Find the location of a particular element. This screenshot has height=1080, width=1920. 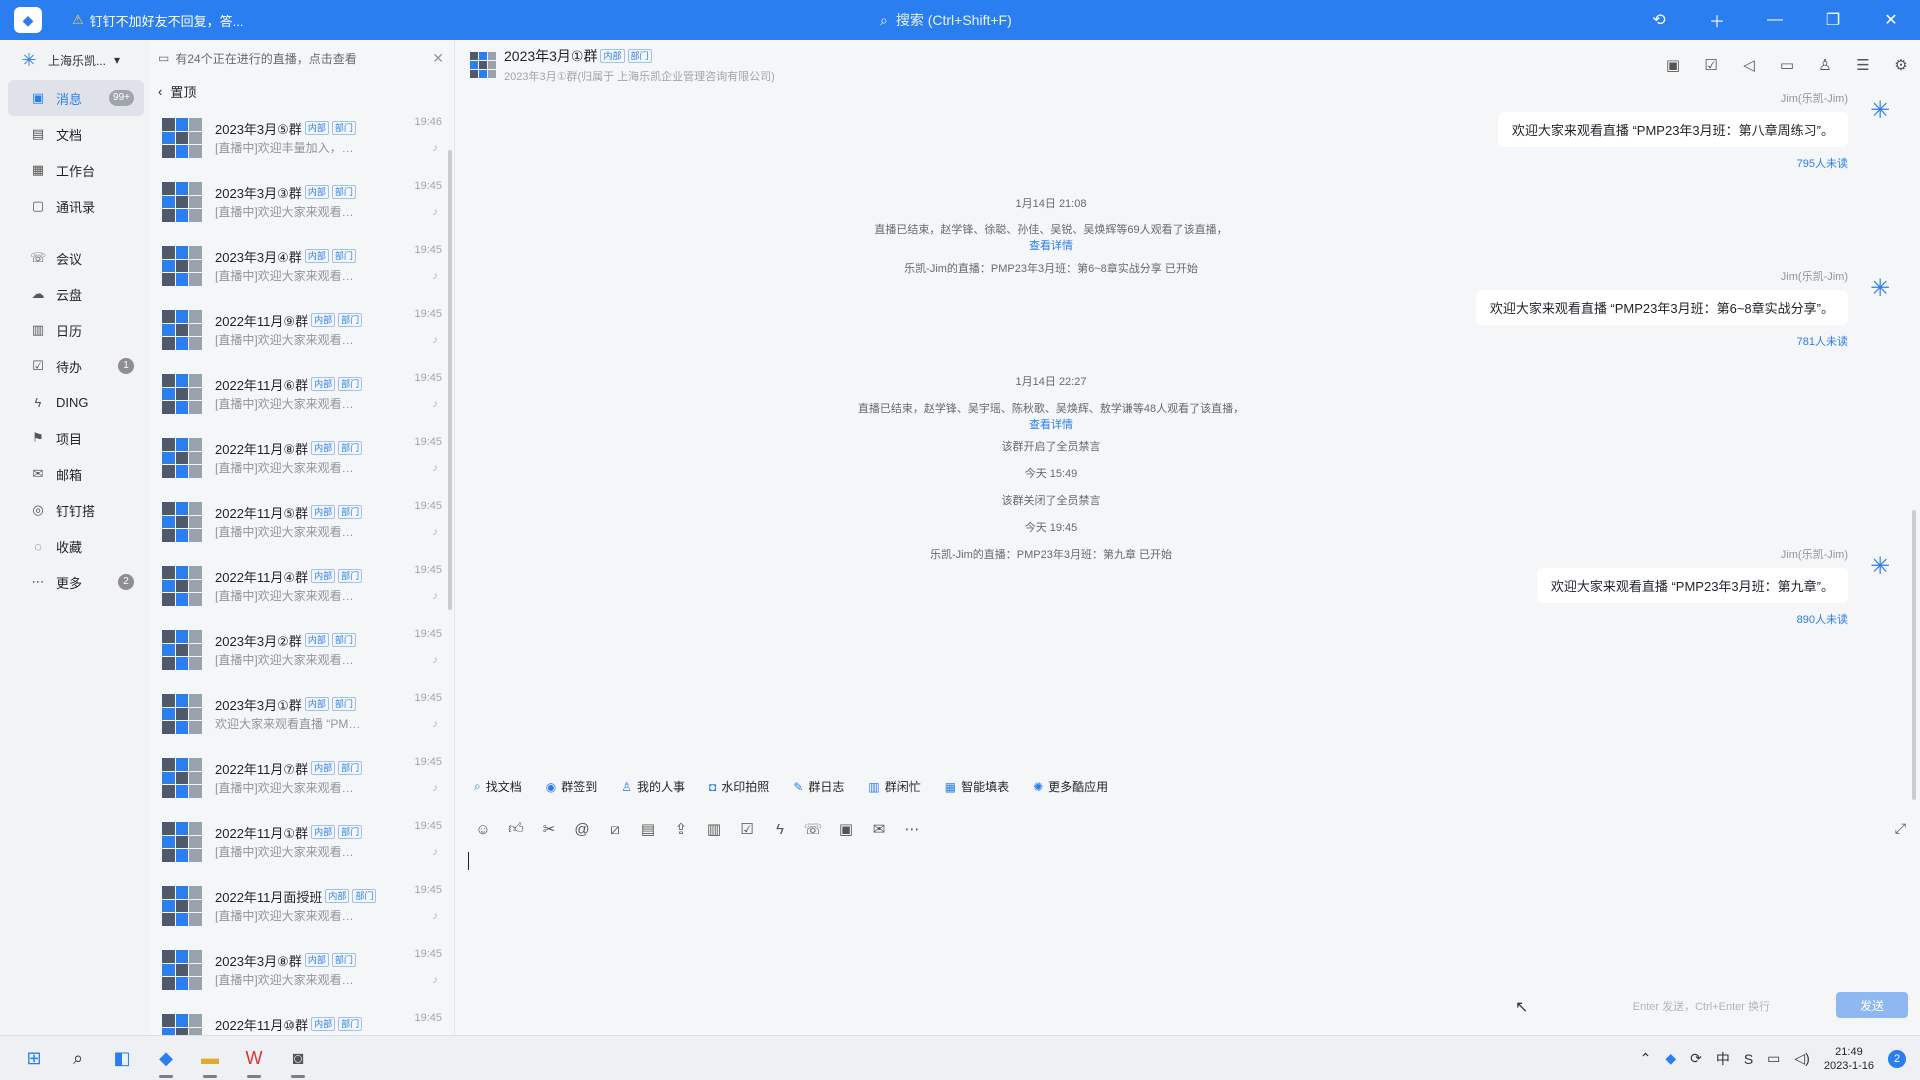

conversation-item: 2022年11月⑩群内部部门19:45♪ is located at coordinates (302, 1018).